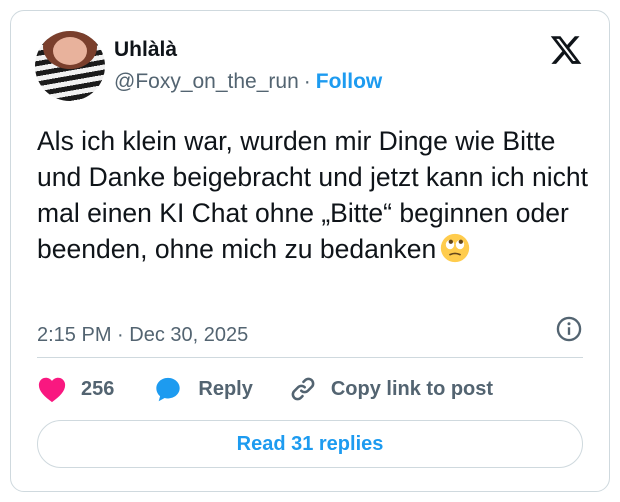 This screenshot has width=620, height=502. I want to click on copy-link-label: Copy link to post, so click(412, 388).